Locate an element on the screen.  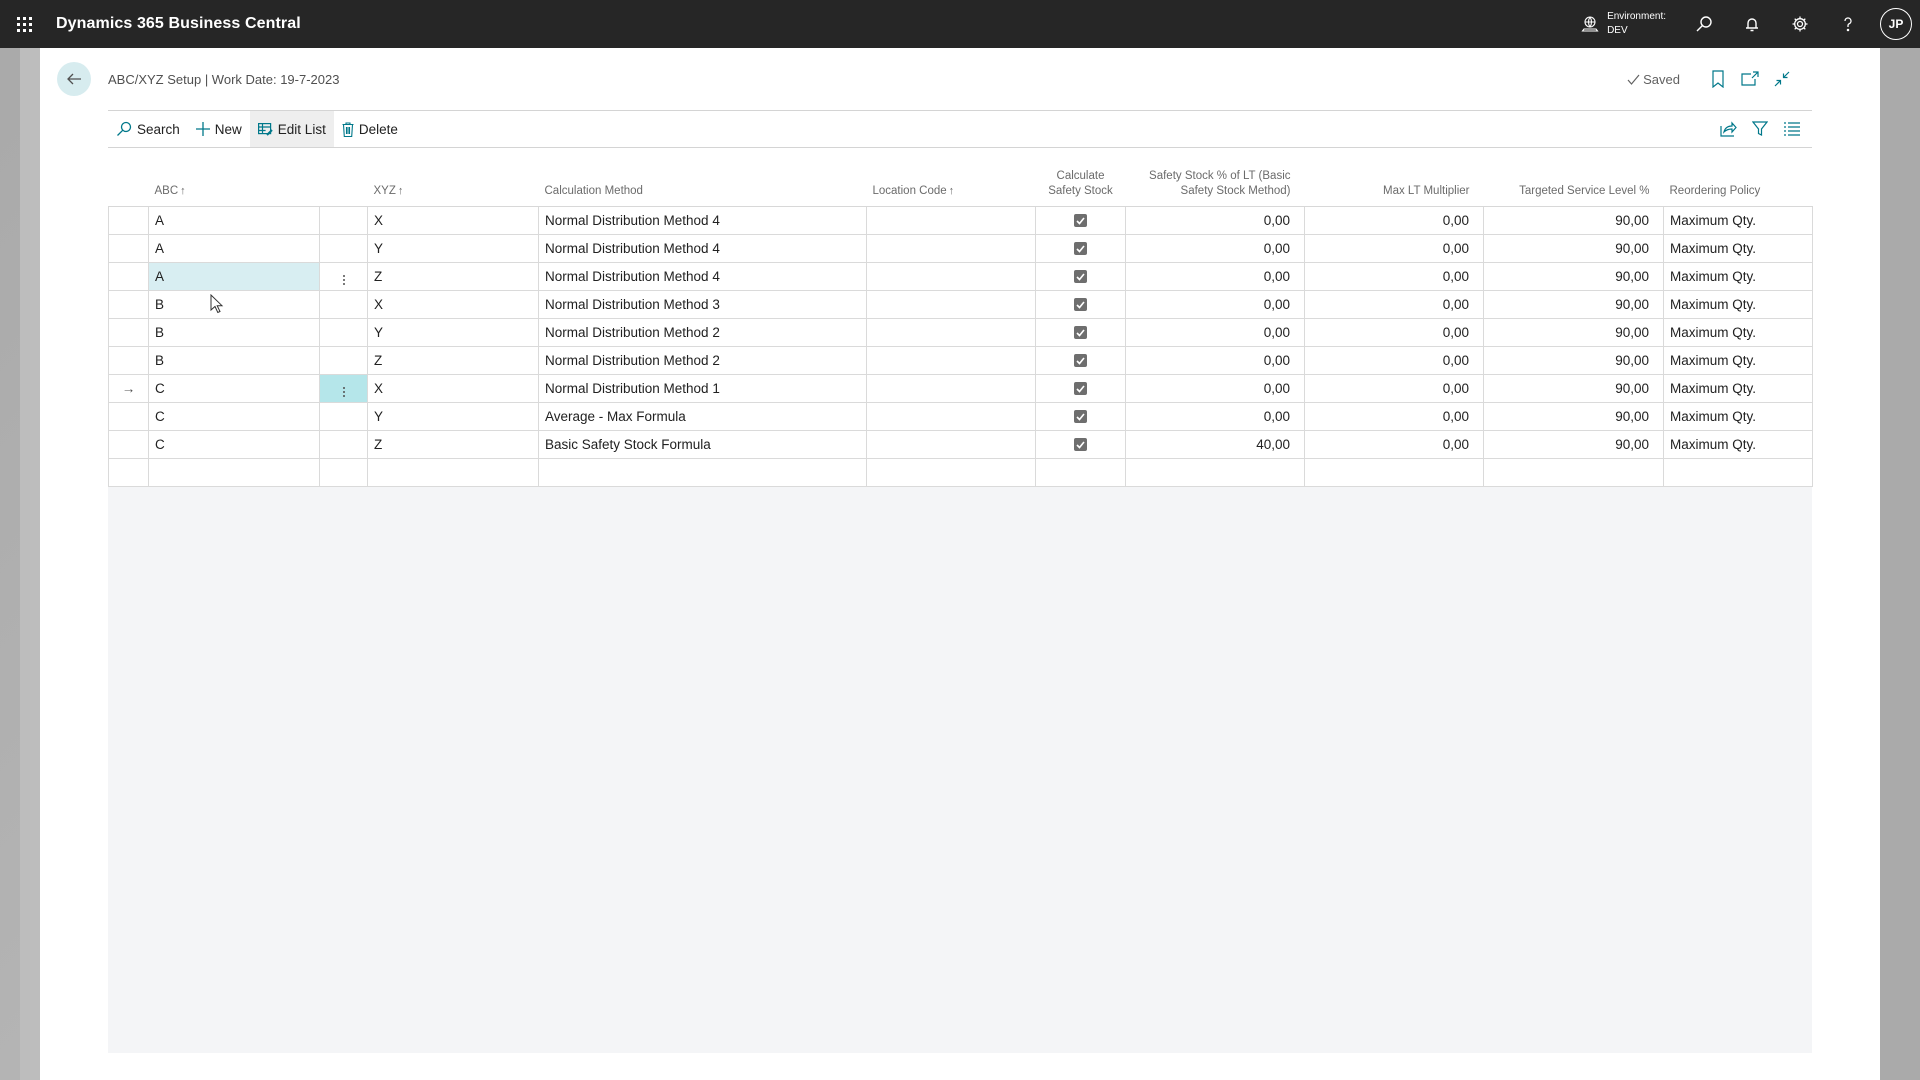
search-button is located at coordinates (1704, 24).